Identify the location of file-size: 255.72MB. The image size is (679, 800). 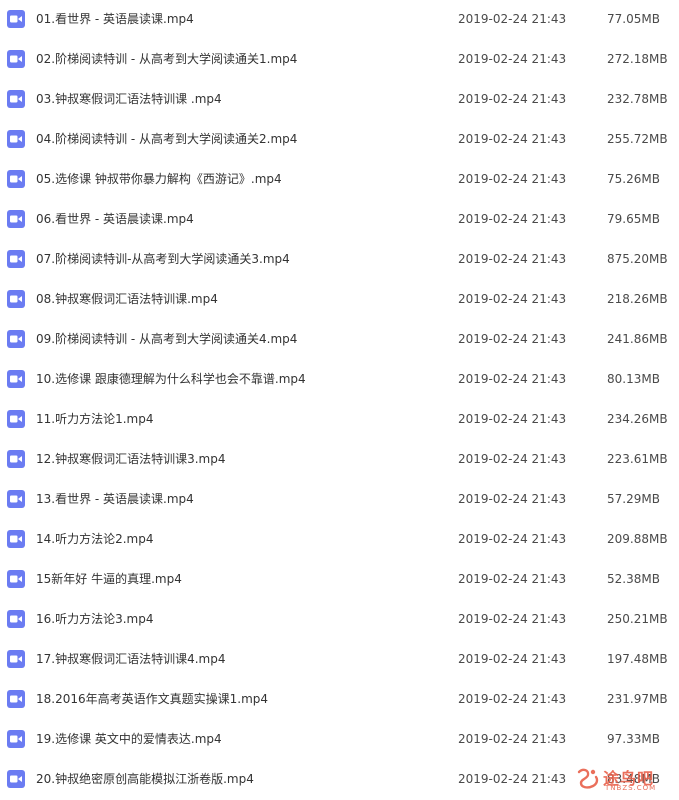
(637, 139).